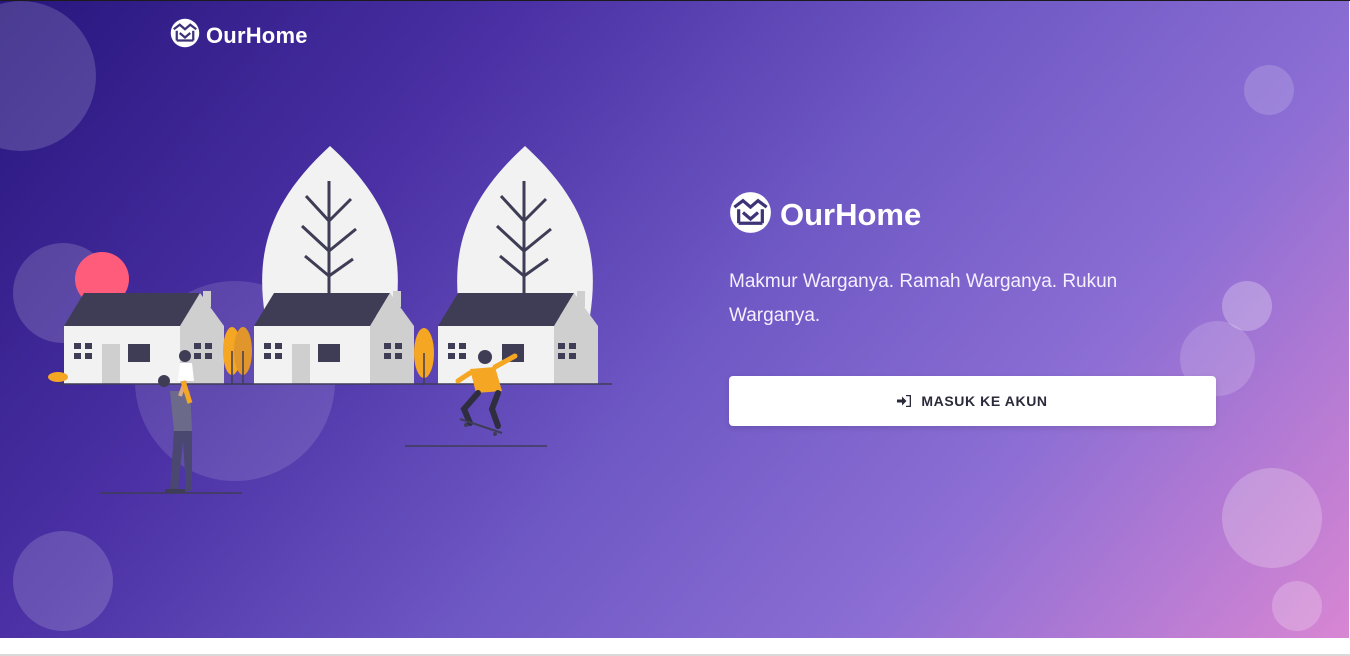 The image size is (1350, 656). What do you see at coordinates (427, 231) in the screenshot?
I see `tree-illustration` at bounding box center [427, 231].